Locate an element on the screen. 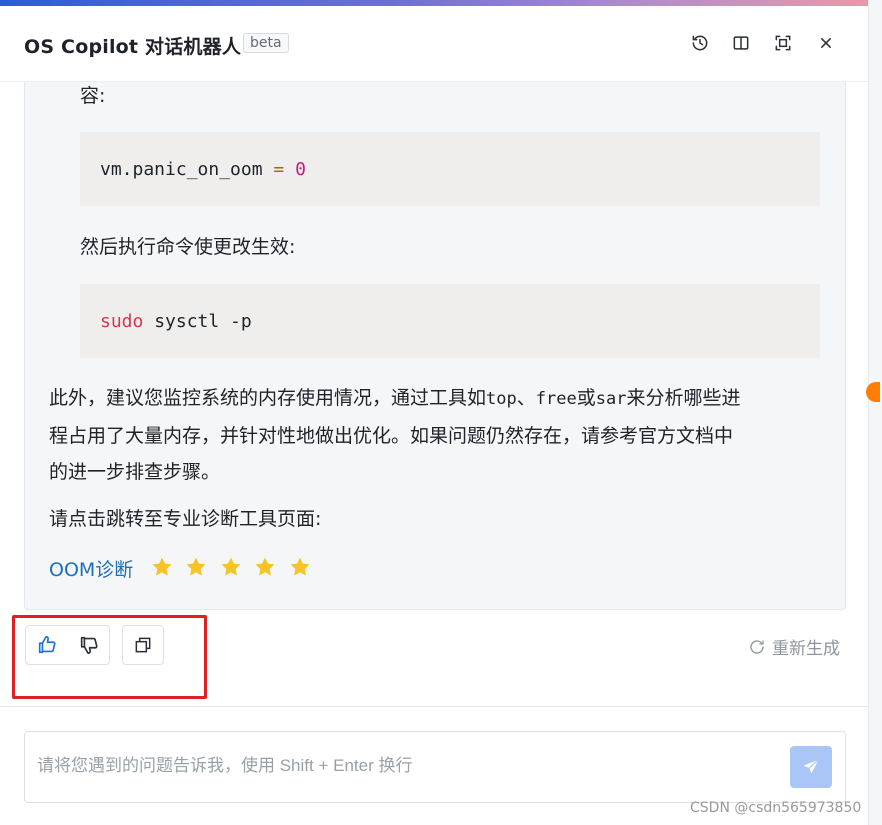 This screenshot has height=825, width=882. code-line: sudo sysctl -p is located at coordinates (176, 321).